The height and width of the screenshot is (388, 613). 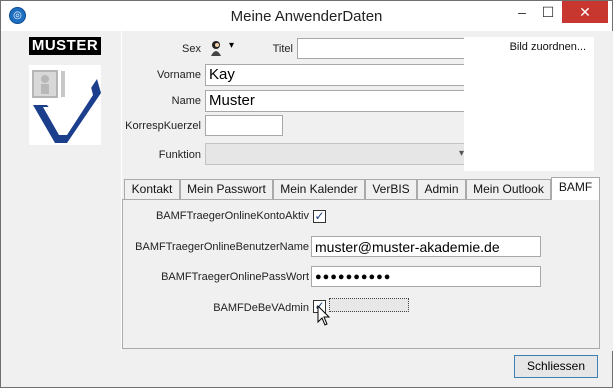 What do you see at coordinates (186, 101) in the screenshot?
I see `name-label: Name` at bounding box center [186, 101].